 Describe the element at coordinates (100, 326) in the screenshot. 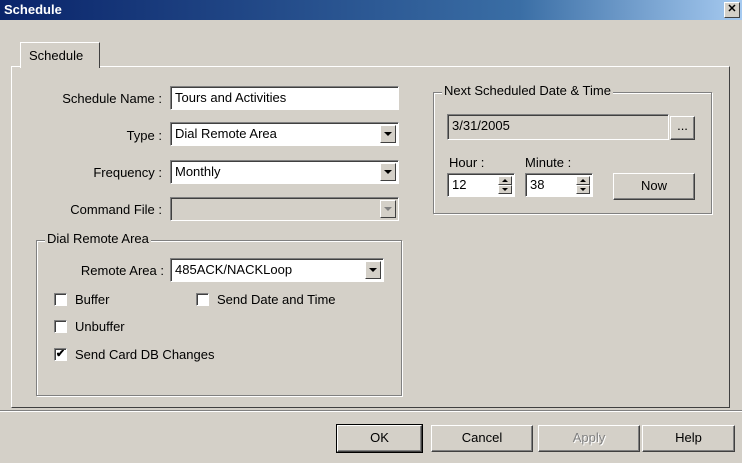

I see `unbuffer-label: Unbuffer` at that location.